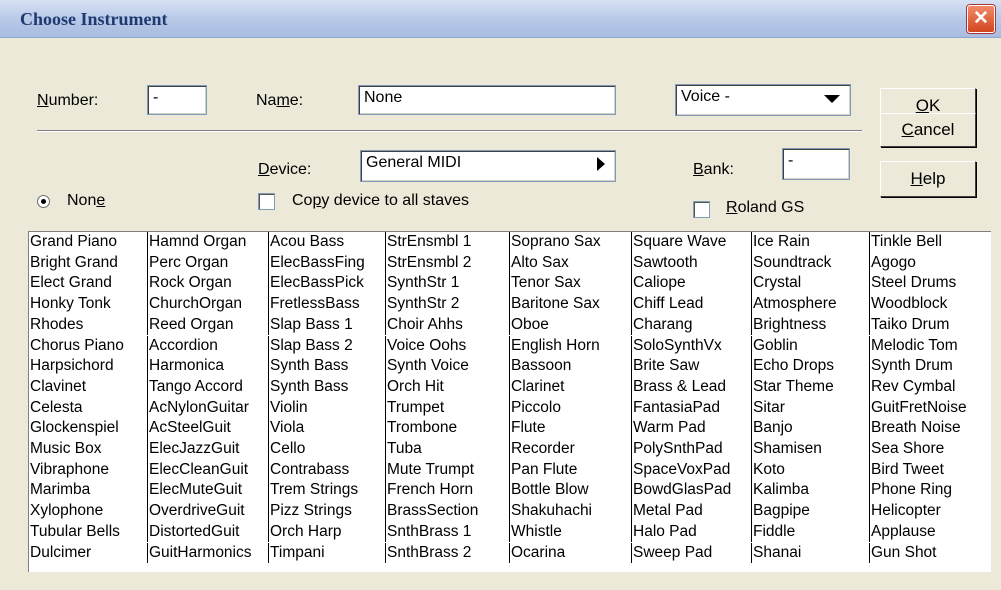  Describe the element at coordinates (930, 491) in the screenshot. I see `instrument-item: Phone Ring` at that location.